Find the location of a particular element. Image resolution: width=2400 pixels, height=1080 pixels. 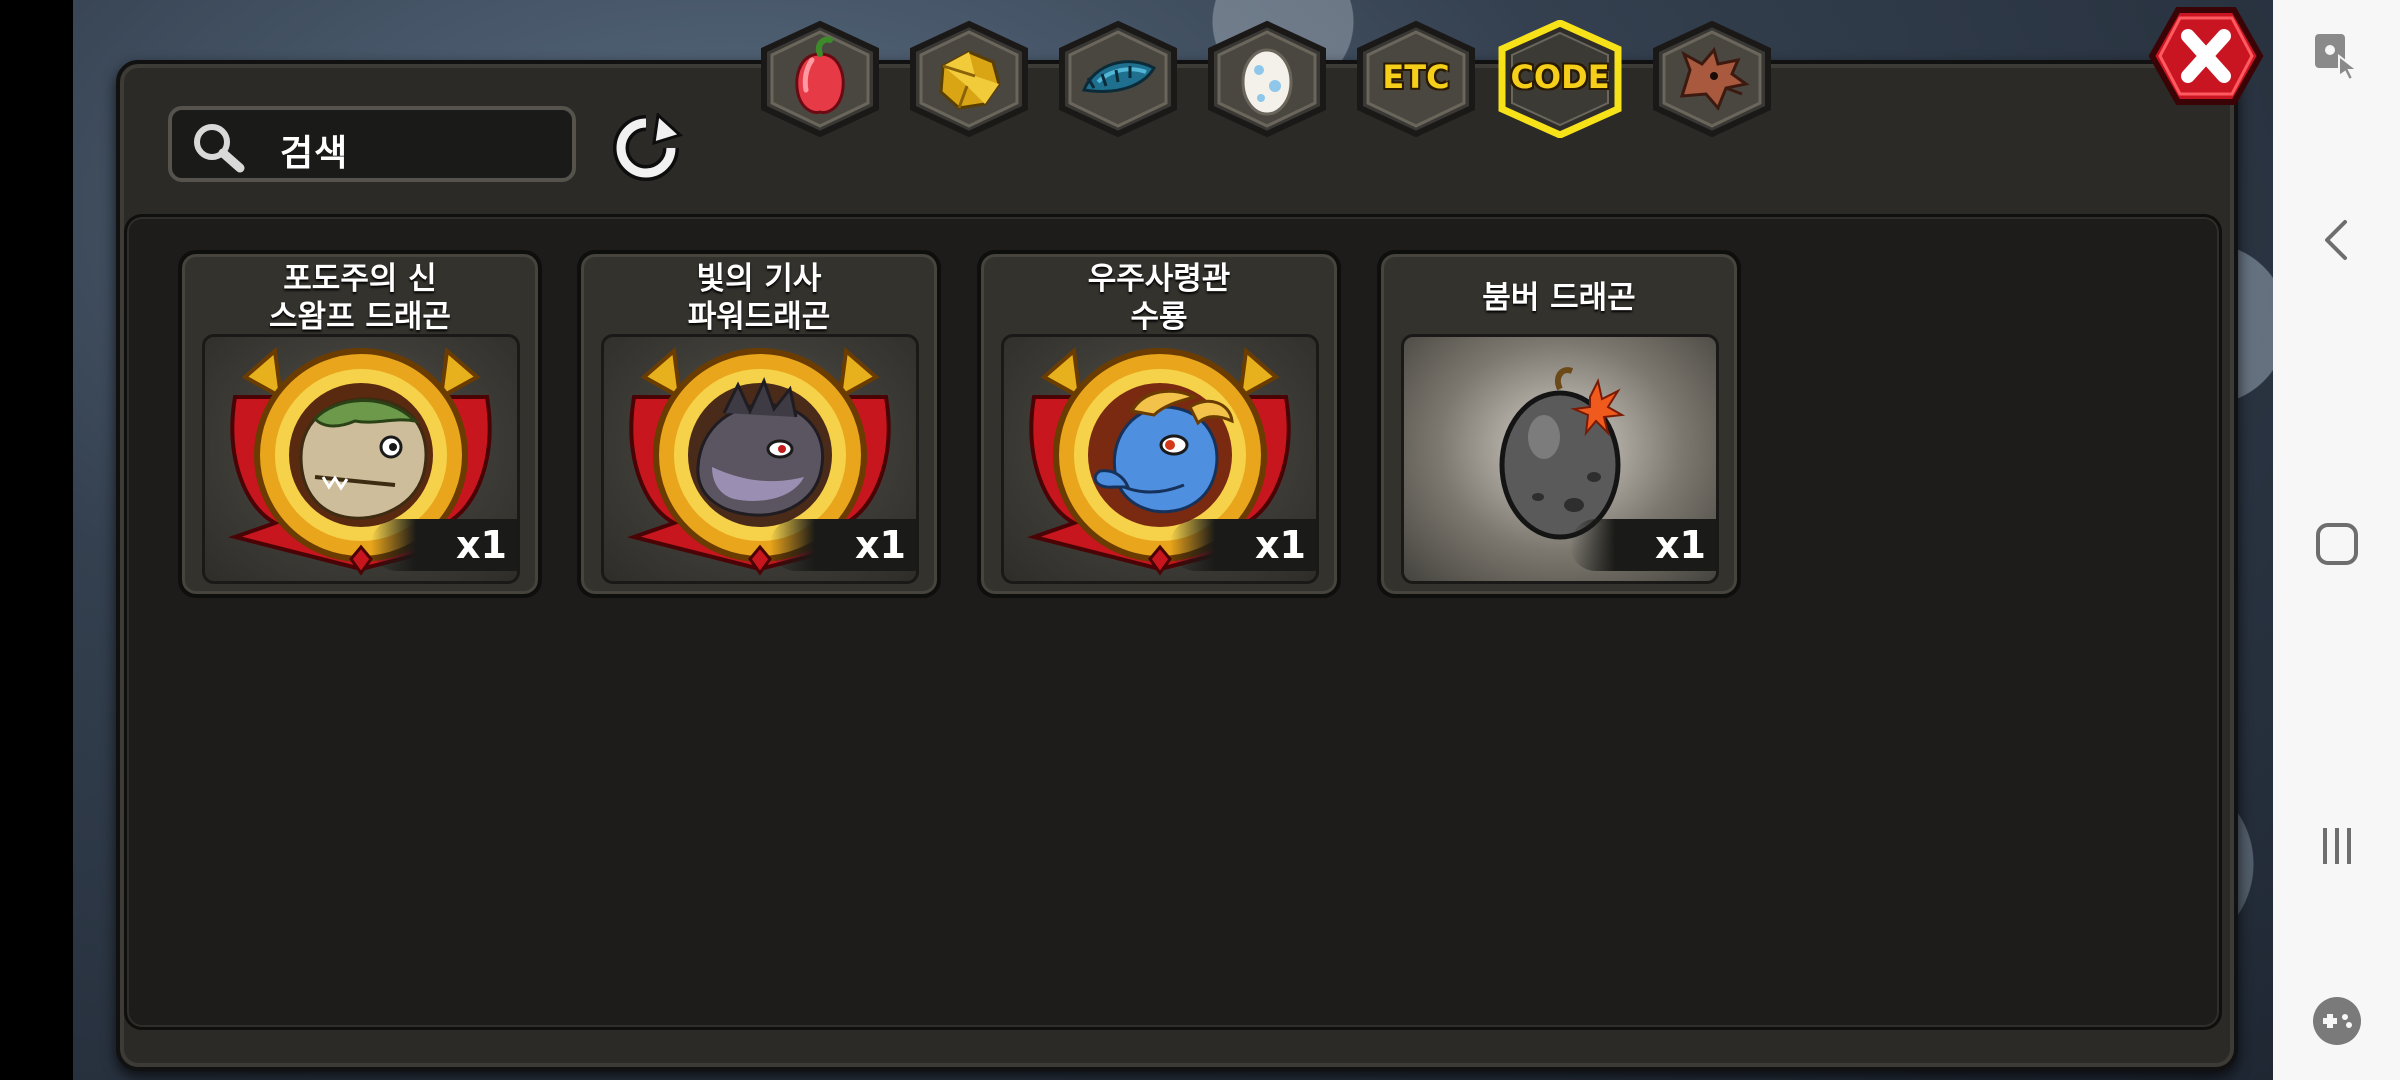

item-name: 붐버 드래곤 is located at coordinates (1559, 298).